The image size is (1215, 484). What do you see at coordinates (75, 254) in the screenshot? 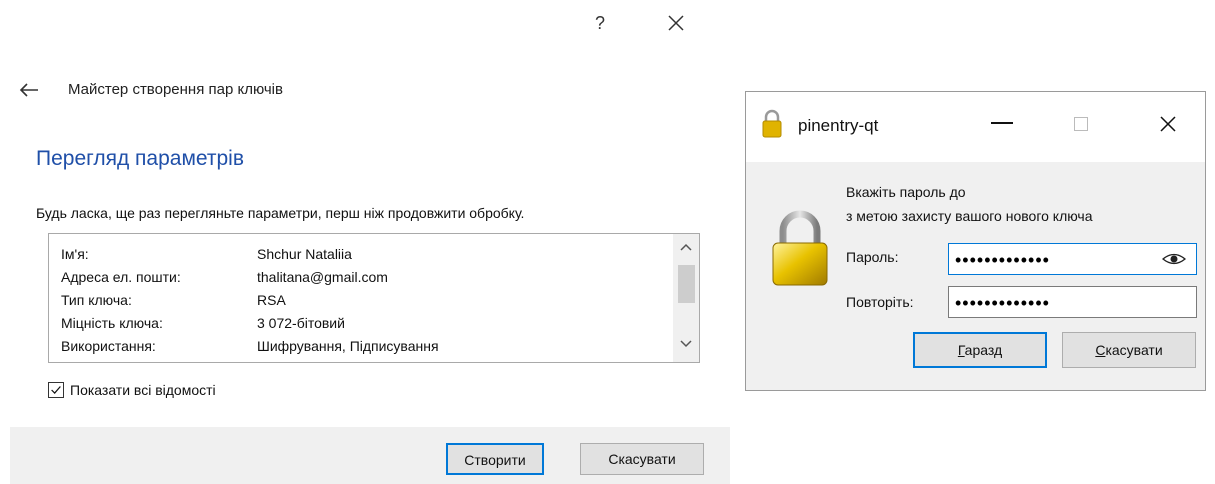
I see `param-label: Ім'я:` at bounding box center [75, 254].